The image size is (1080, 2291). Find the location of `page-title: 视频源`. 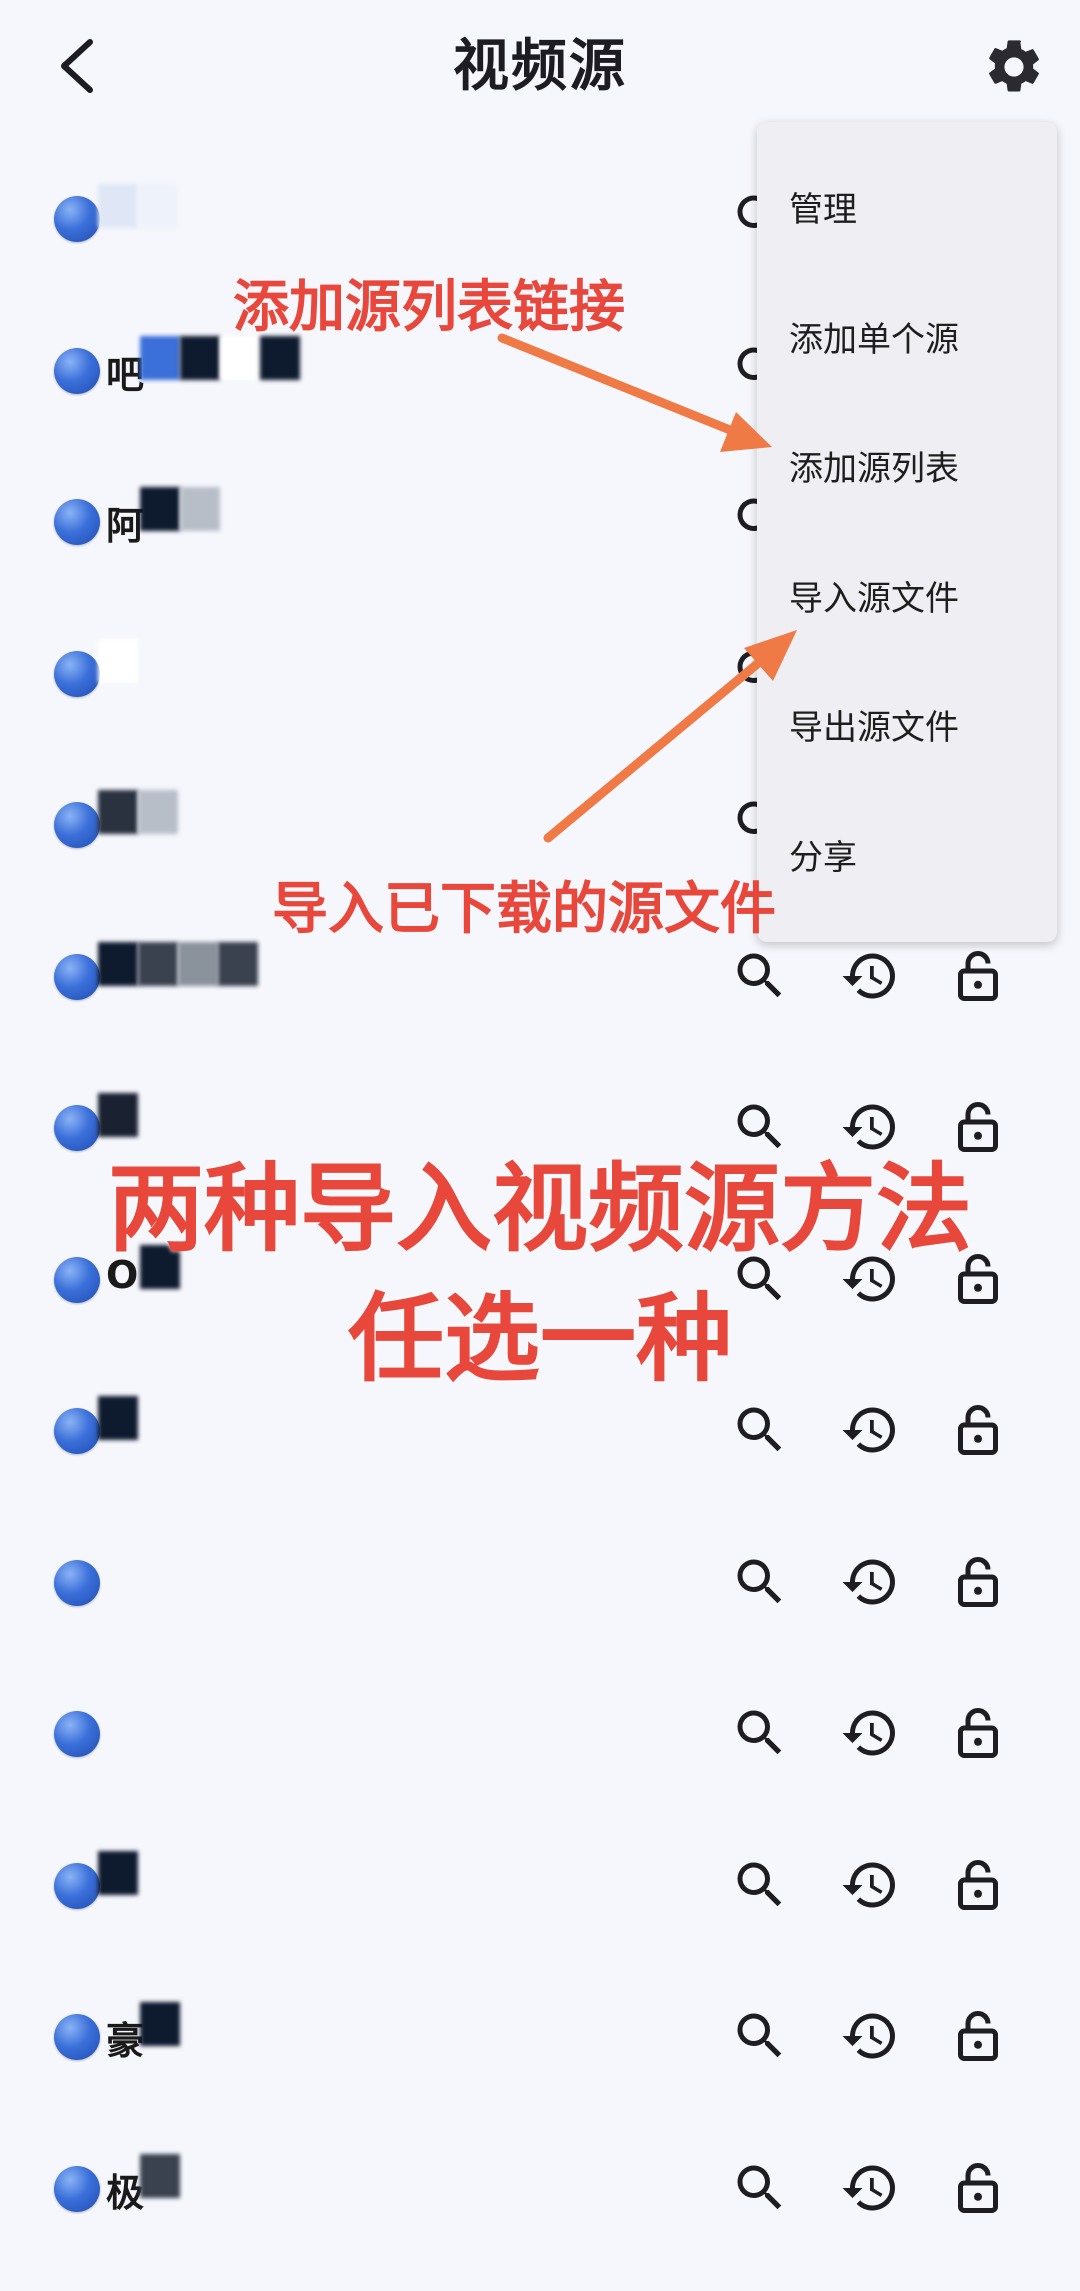

page-title: 视频源 is located at coordinates (540, 66).